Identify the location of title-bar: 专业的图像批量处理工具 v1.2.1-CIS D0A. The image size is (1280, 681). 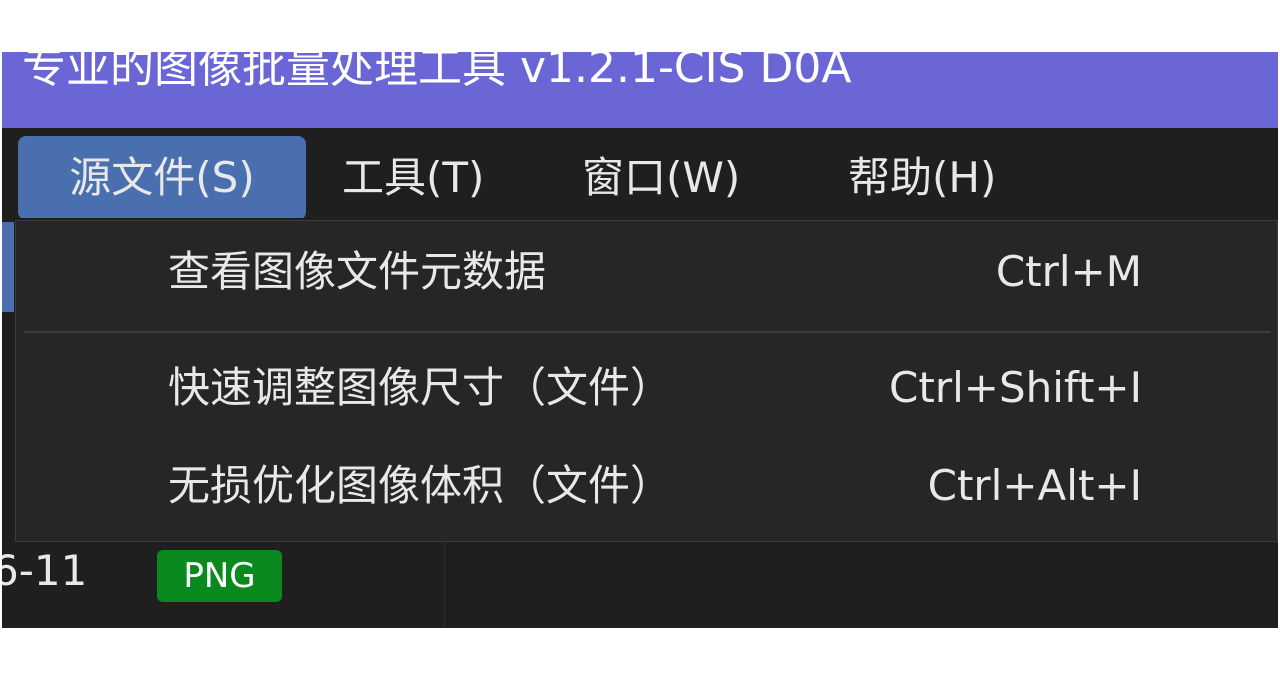
(640, 90).